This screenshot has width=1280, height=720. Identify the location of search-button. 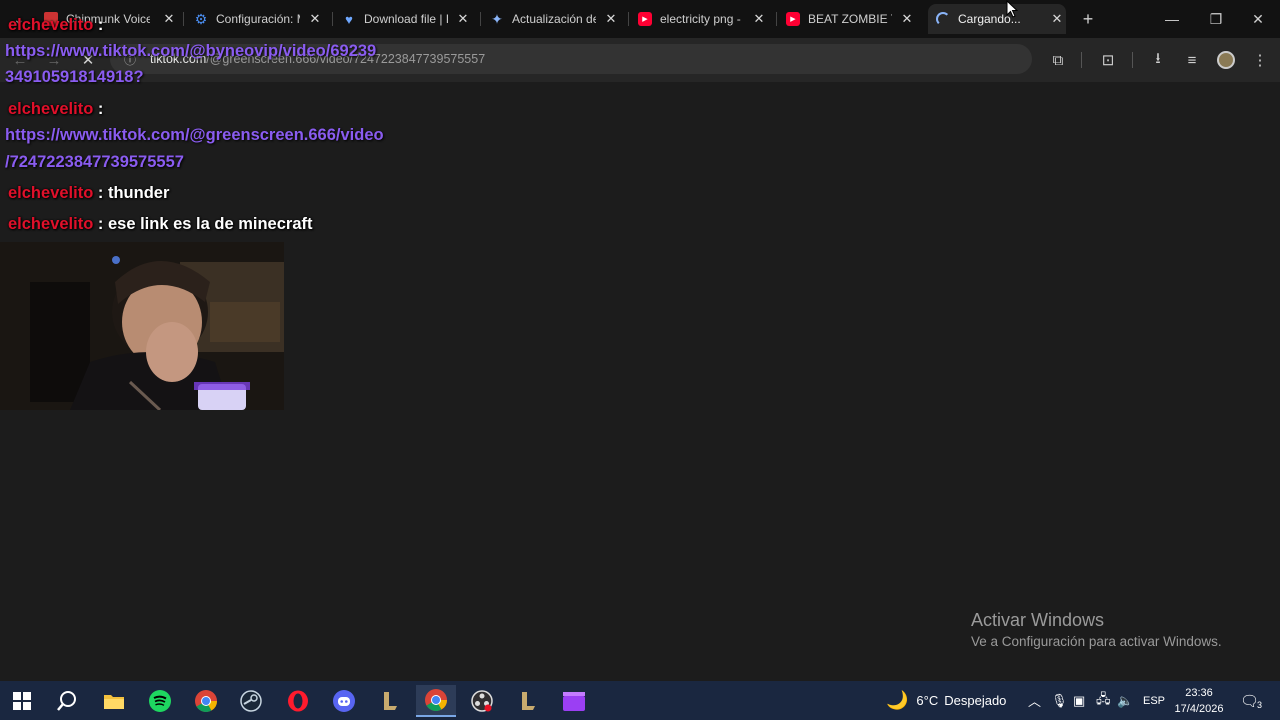
(67, 701).